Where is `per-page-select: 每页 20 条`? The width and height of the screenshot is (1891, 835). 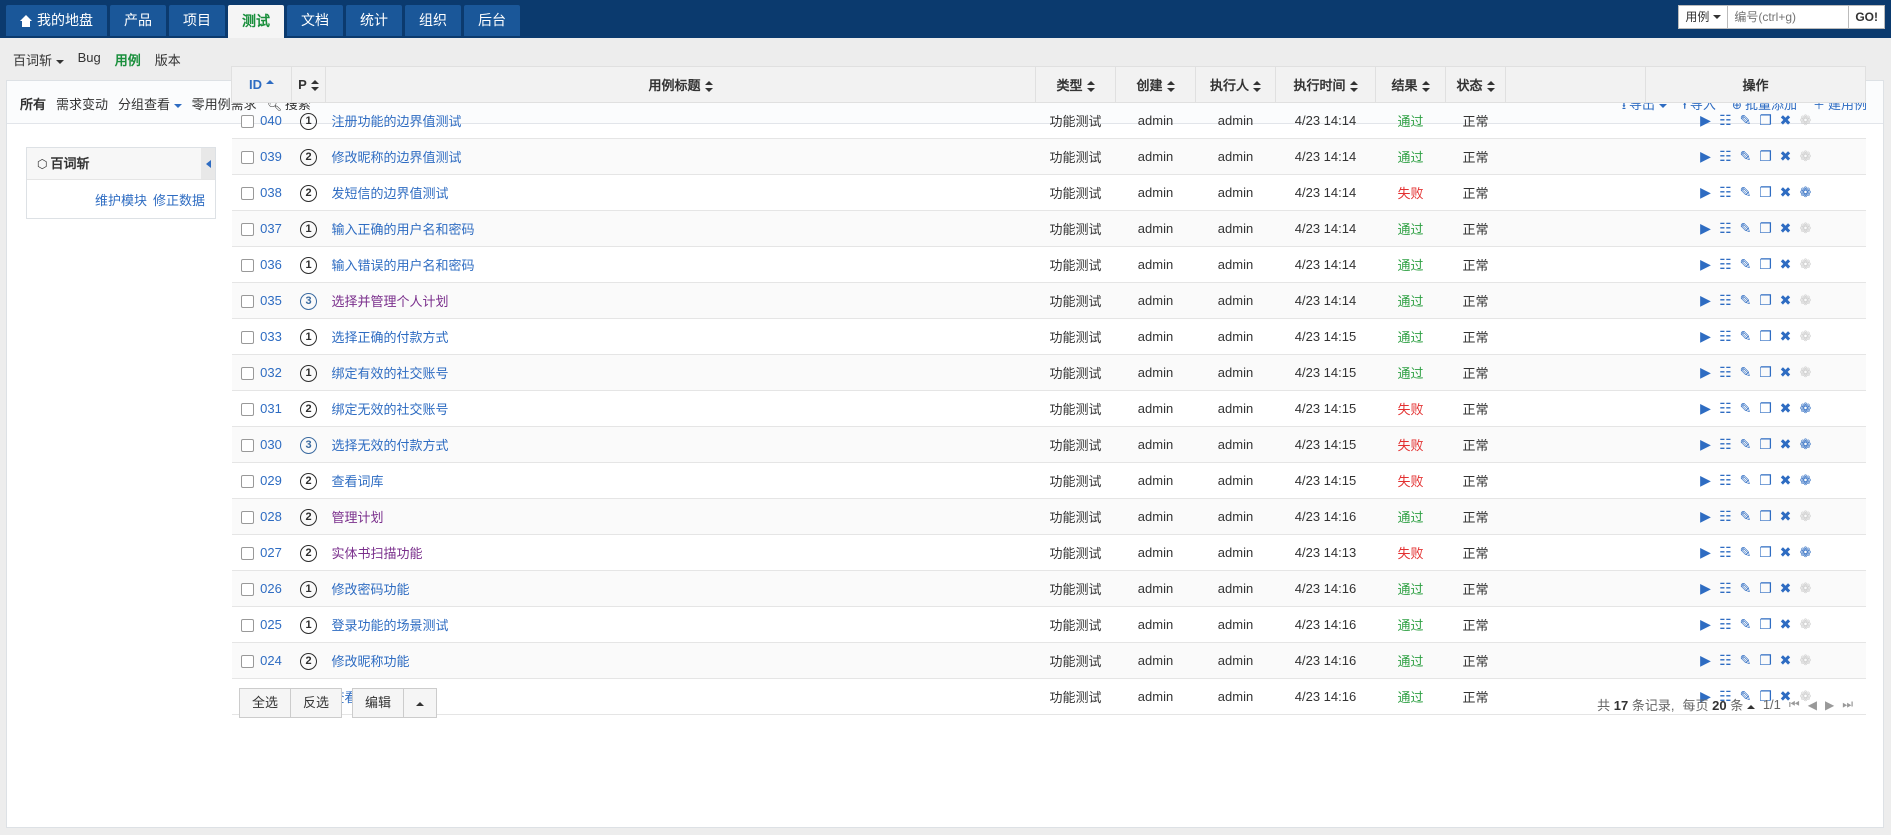
per-page-select: 每页 20 条 is located at coordinates (1718, 704).